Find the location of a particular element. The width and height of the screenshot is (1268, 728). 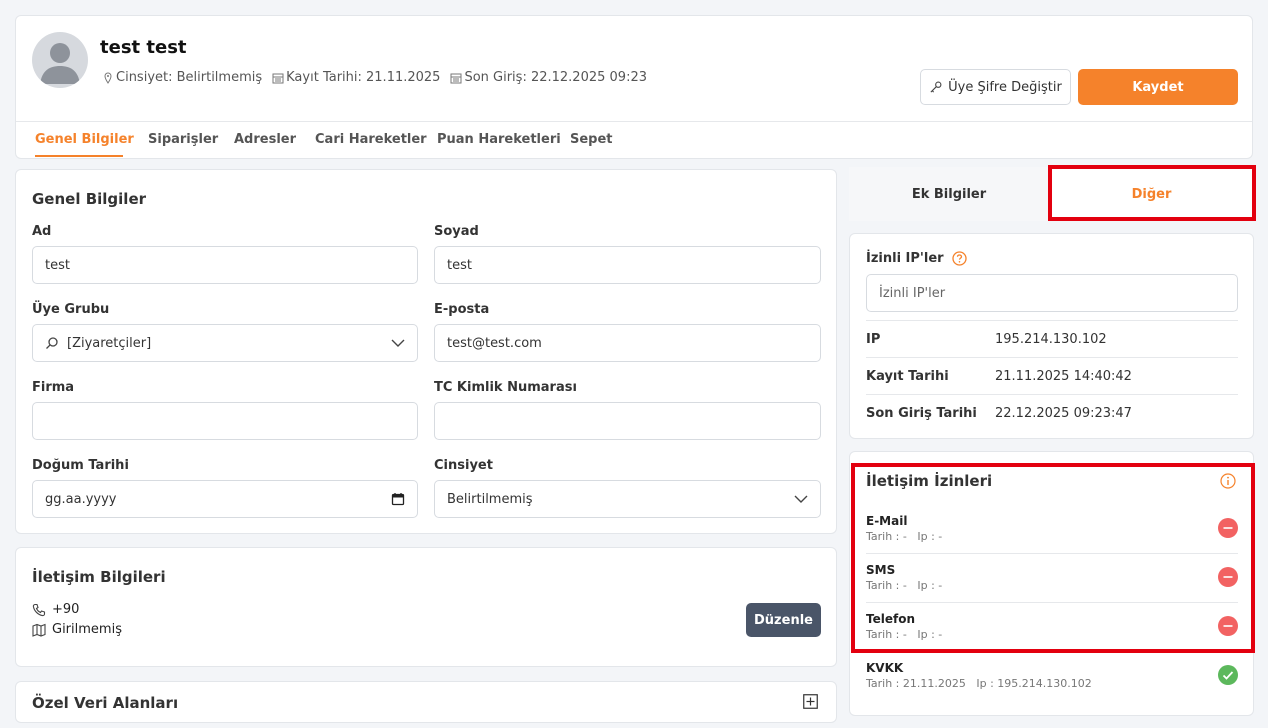

contact-phone: +90 is located at coordinates (66, 609).